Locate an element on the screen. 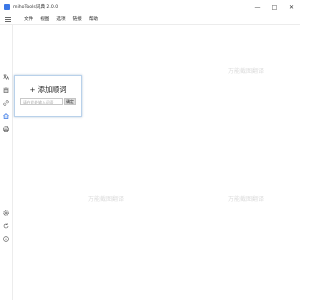 This screenshot has width=320, height=300. menu-file: 文件 is located at coordinates (28, 19).